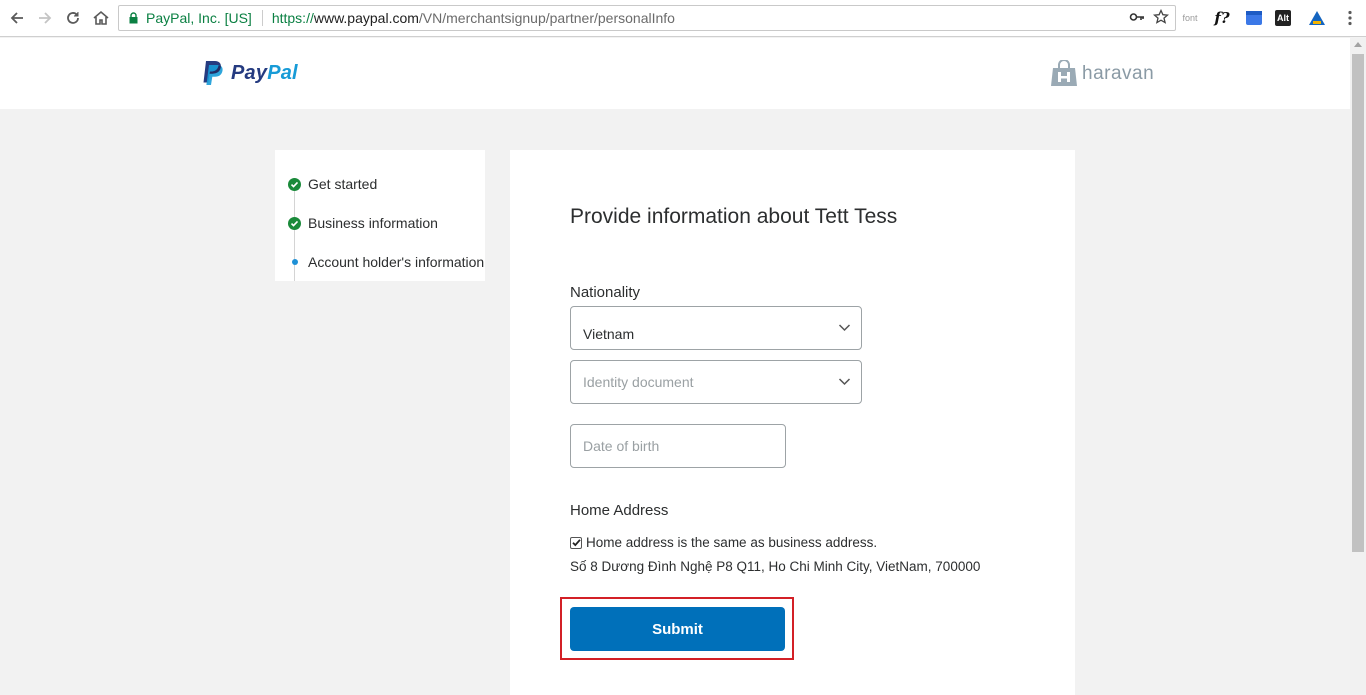 Image resolution: width=1366 pixels, height=695 pixels. I want to click on window-extension-icon, so click(1254, 18).